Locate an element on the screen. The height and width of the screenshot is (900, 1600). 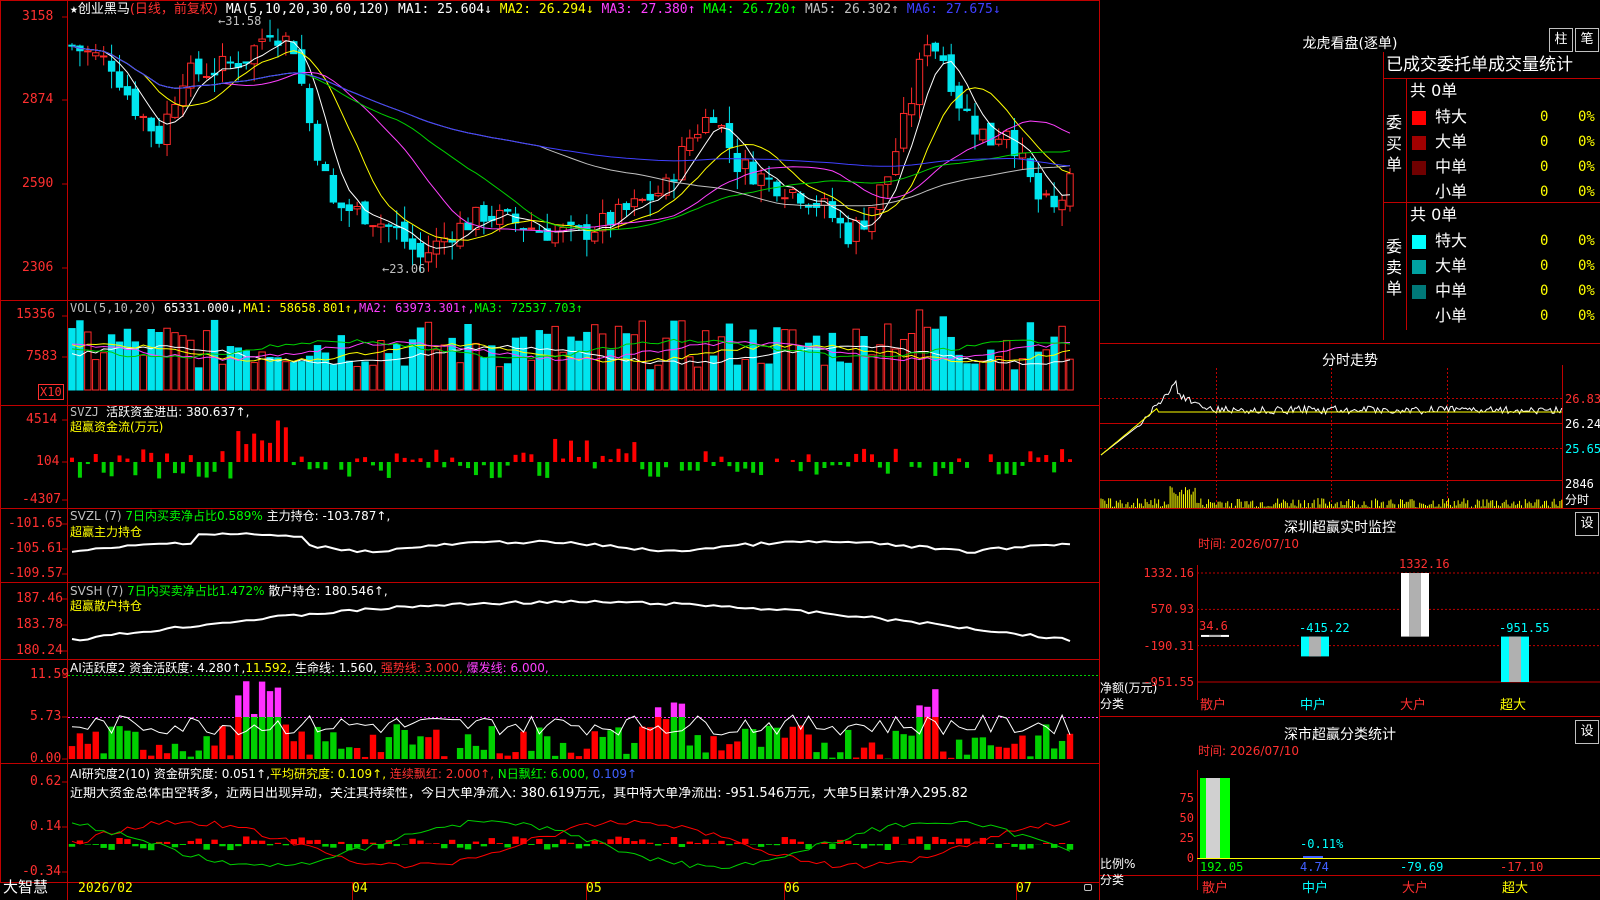
y-tick: 183.78 is located at coordinates (39, 624).